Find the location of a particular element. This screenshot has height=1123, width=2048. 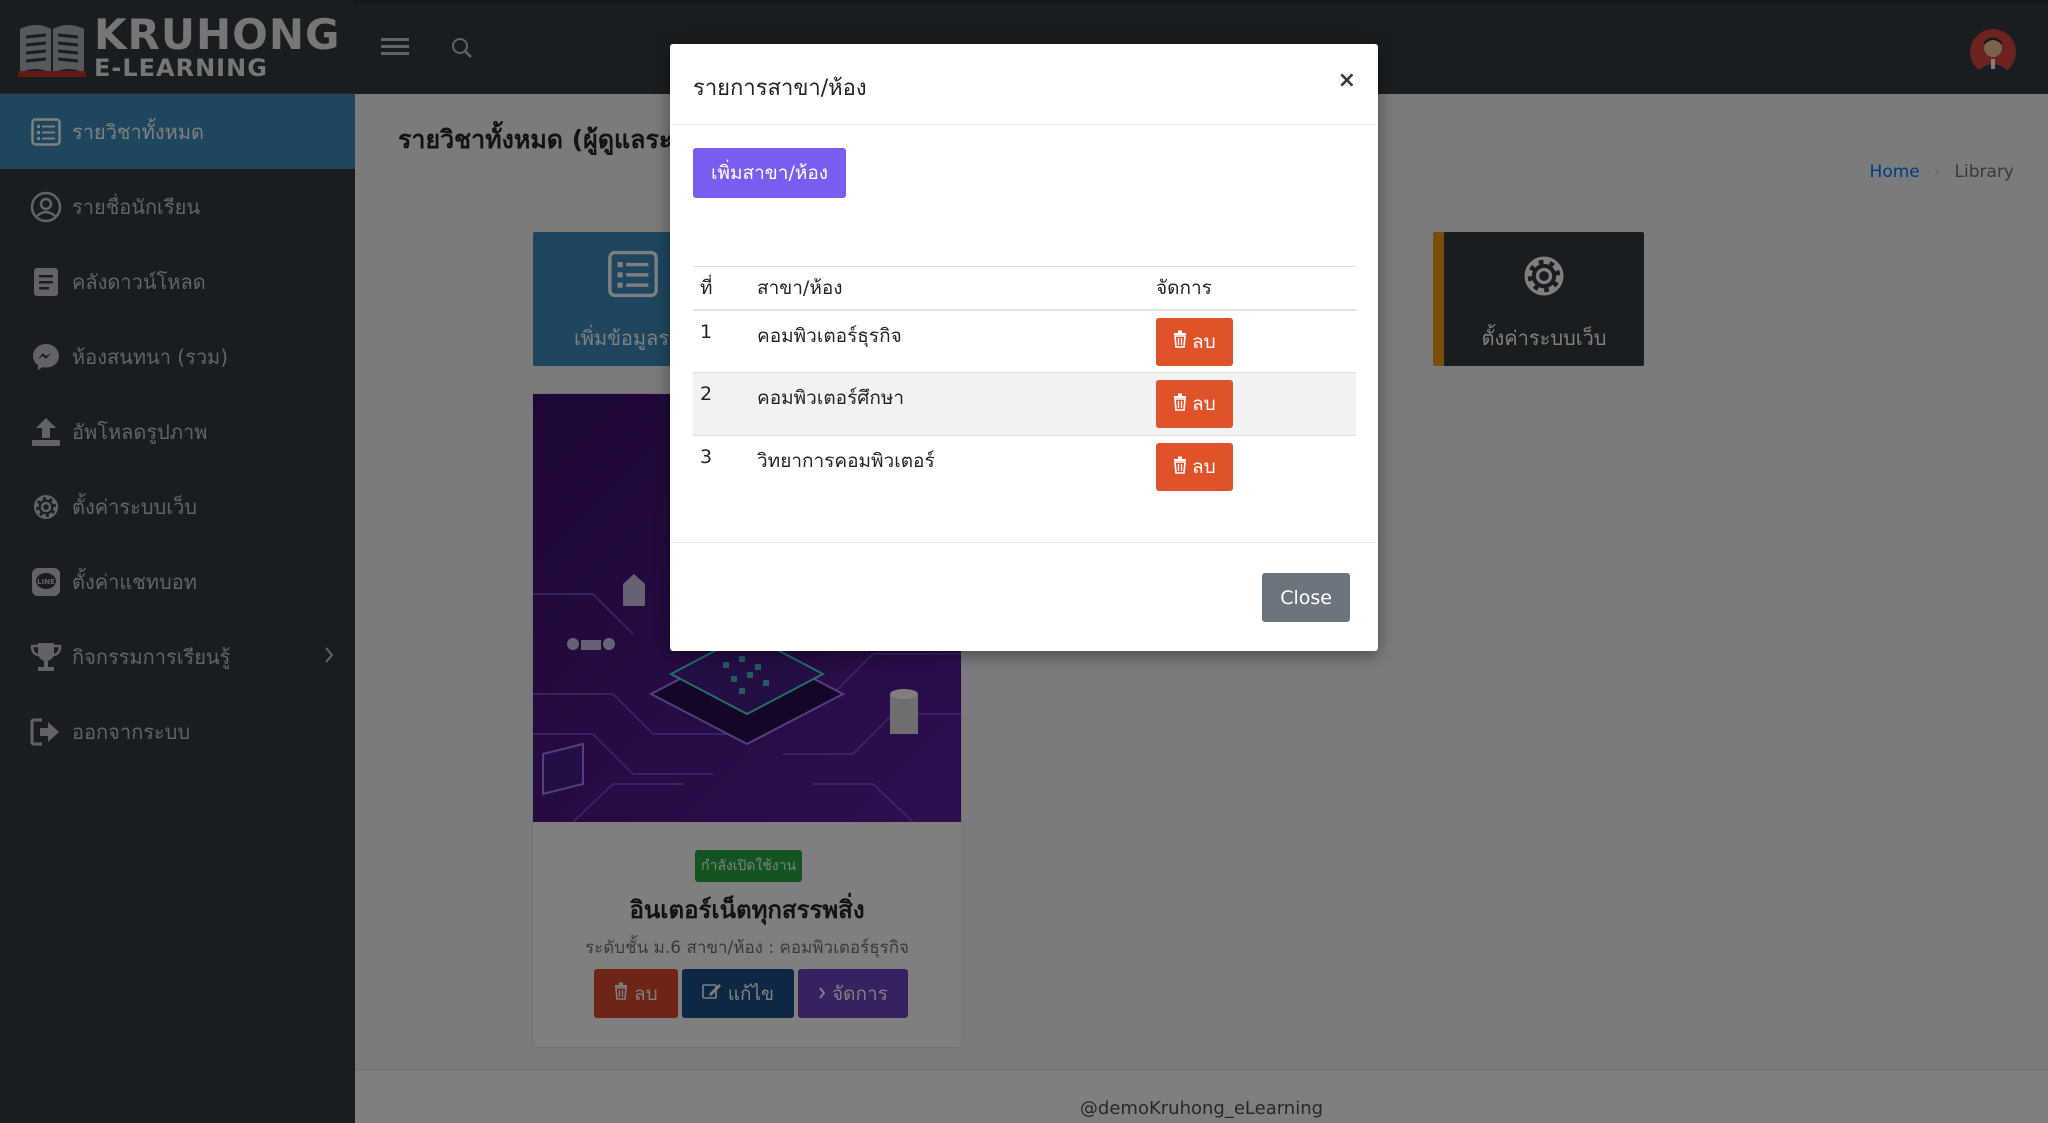

branch-name: คอมพิวเตอร์ศึกษา is located at coordinates (949, 404).